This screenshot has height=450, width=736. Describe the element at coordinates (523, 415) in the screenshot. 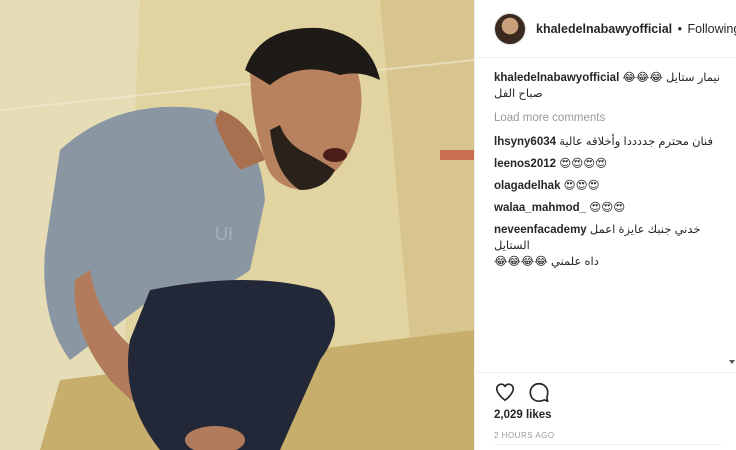

I see `likes-count: 2,029 likes` at that location.